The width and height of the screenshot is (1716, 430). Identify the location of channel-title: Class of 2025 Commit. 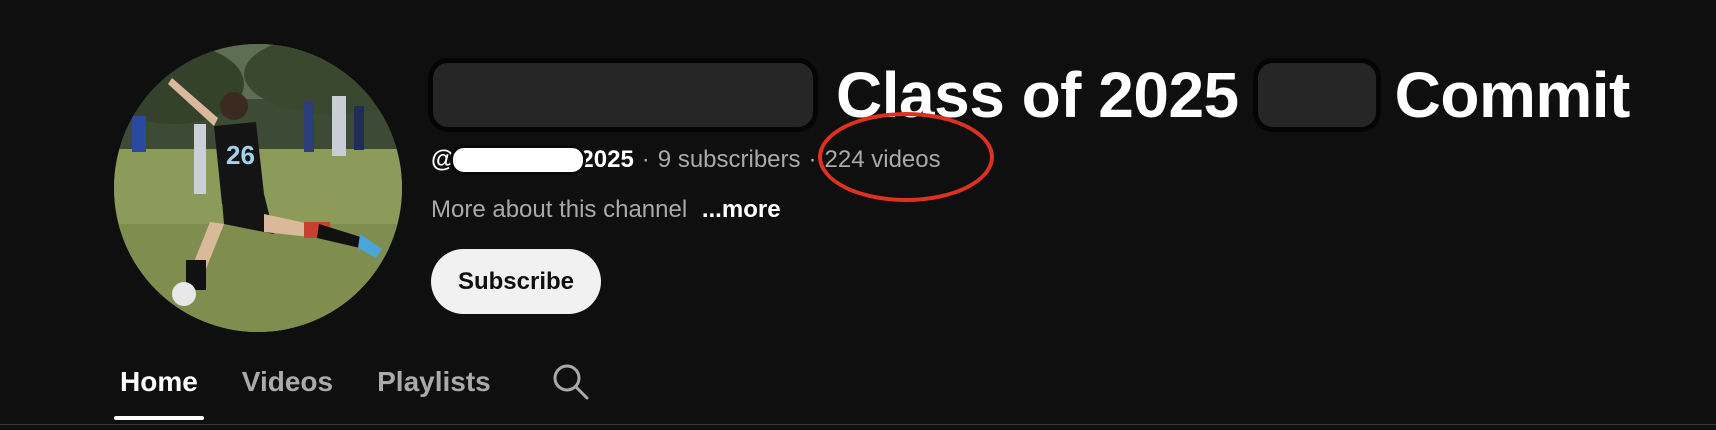
(1029, 95).